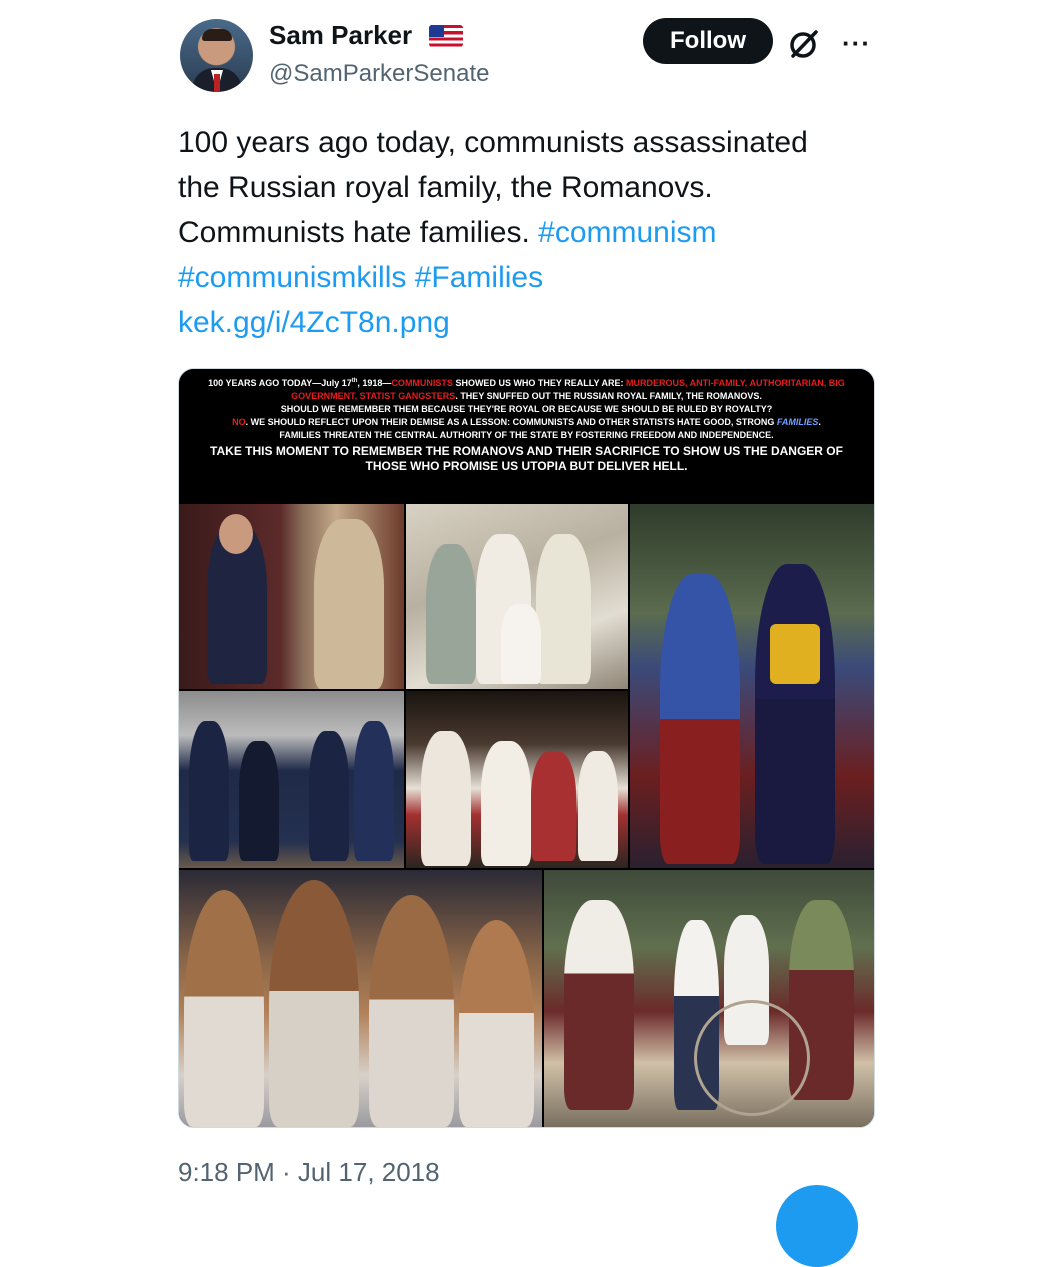  I want to click on photo-children-group, so click(517, 596).